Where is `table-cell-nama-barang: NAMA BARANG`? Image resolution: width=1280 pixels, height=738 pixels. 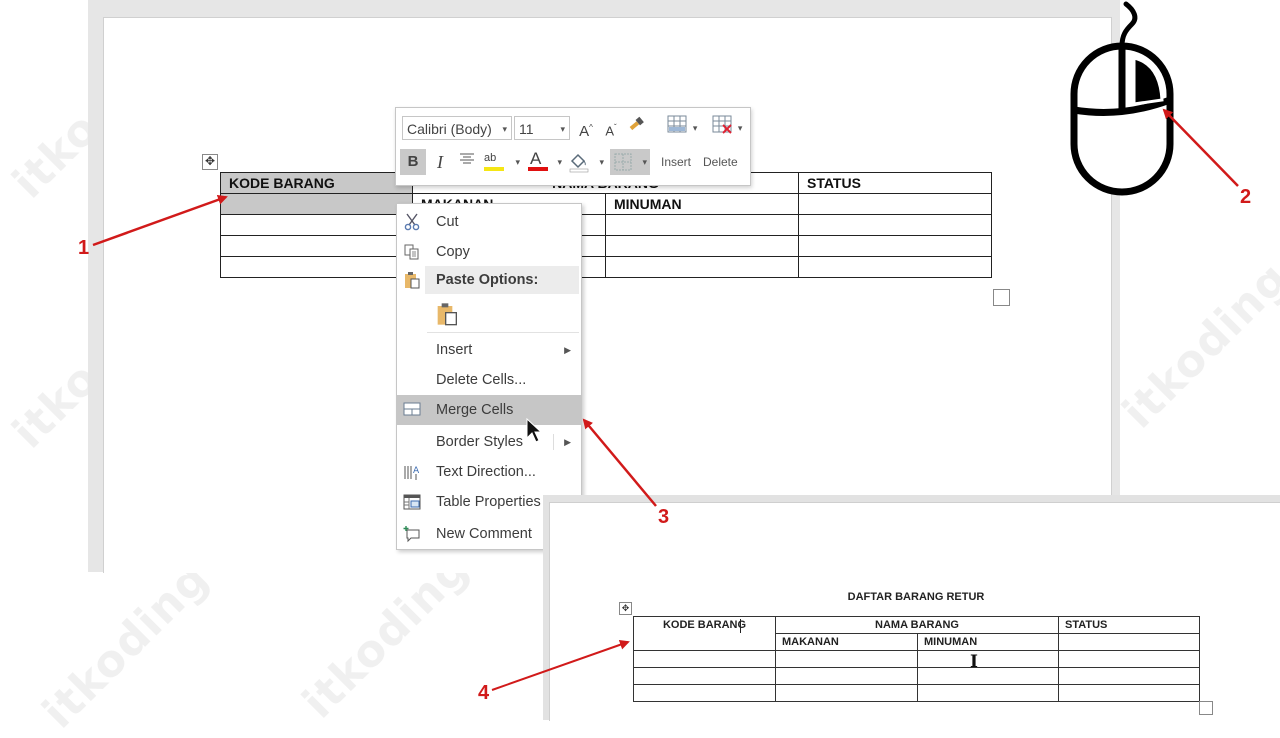
table-cell-nama-barang: NAMA BARANG is located at coordinates (917, 625).